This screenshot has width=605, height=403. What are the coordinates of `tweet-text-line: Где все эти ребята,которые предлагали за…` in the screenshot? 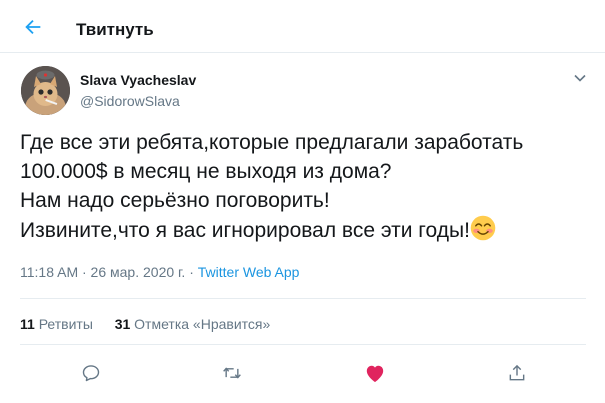 It's located at (272, 142).